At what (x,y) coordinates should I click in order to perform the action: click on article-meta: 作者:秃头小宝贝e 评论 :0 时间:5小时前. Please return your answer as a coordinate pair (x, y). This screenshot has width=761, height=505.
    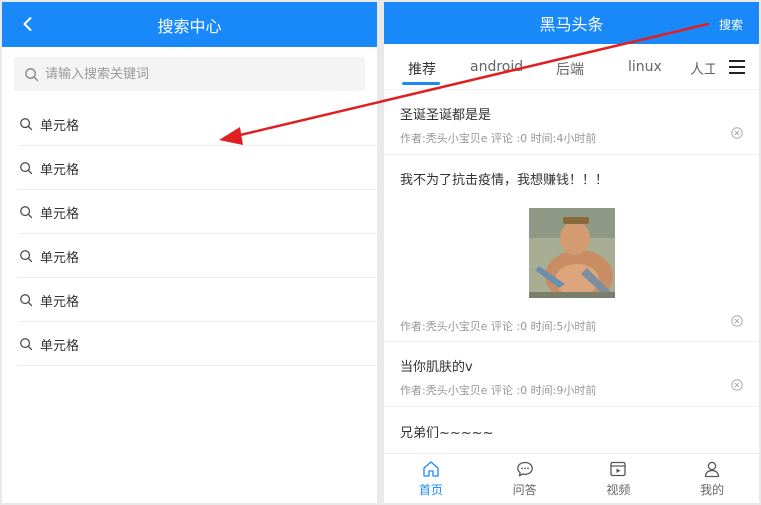
    Looking at the image, I should click on (498, 326).